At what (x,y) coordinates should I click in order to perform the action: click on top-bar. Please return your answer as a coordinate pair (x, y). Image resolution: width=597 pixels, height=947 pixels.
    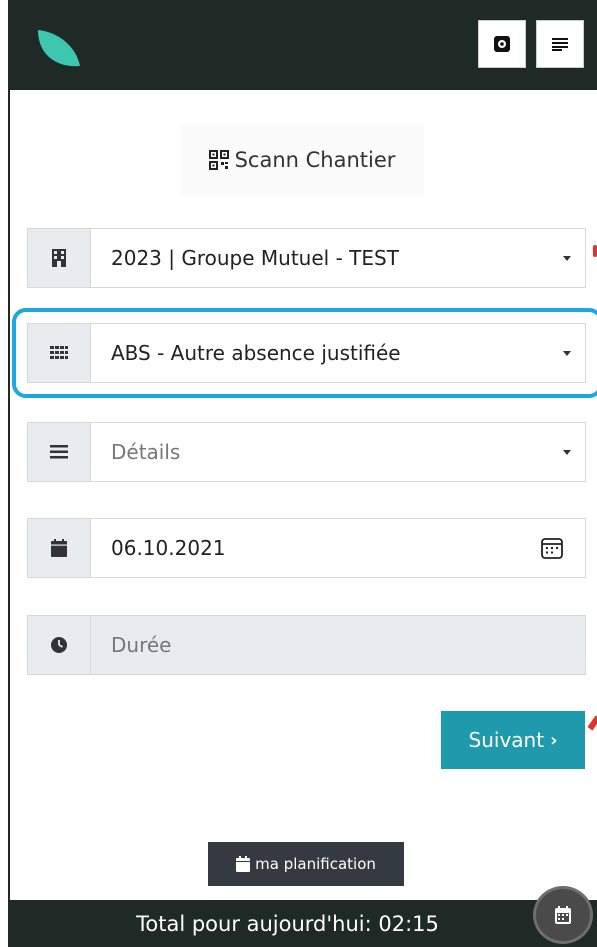
    Looking at the image, I should click on (302, 45).